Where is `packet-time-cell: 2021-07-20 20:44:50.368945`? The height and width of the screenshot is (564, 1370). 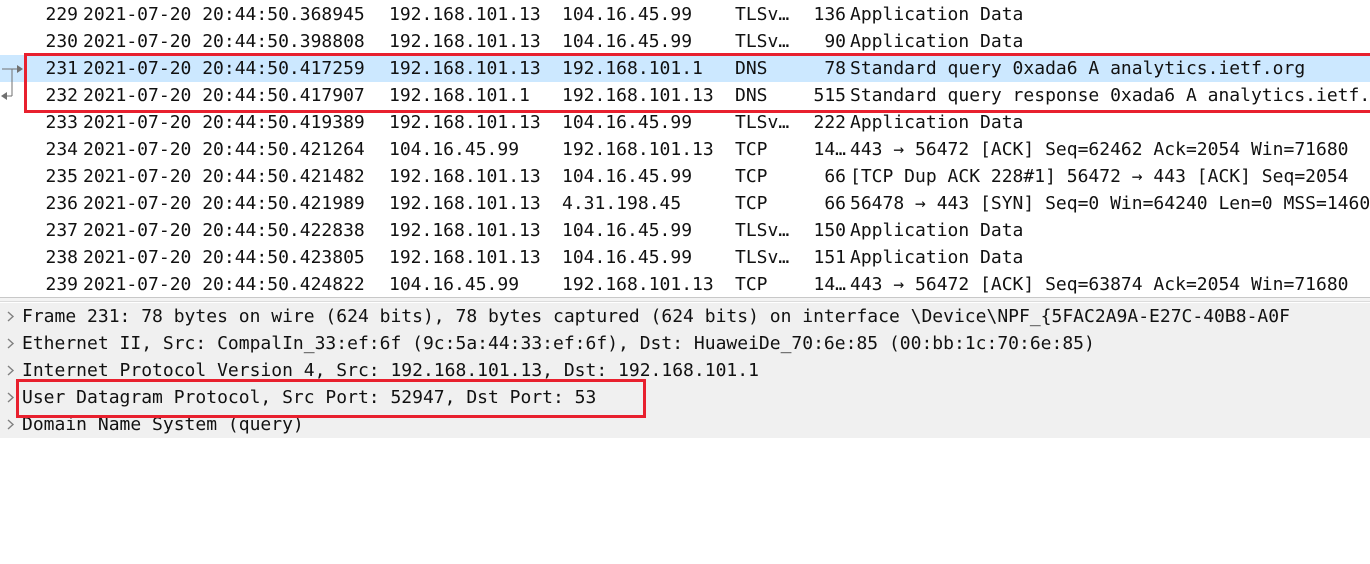
packet-time-cell: 2021-07-20 20:44:50.368945 is located at coordinates (224, 14).